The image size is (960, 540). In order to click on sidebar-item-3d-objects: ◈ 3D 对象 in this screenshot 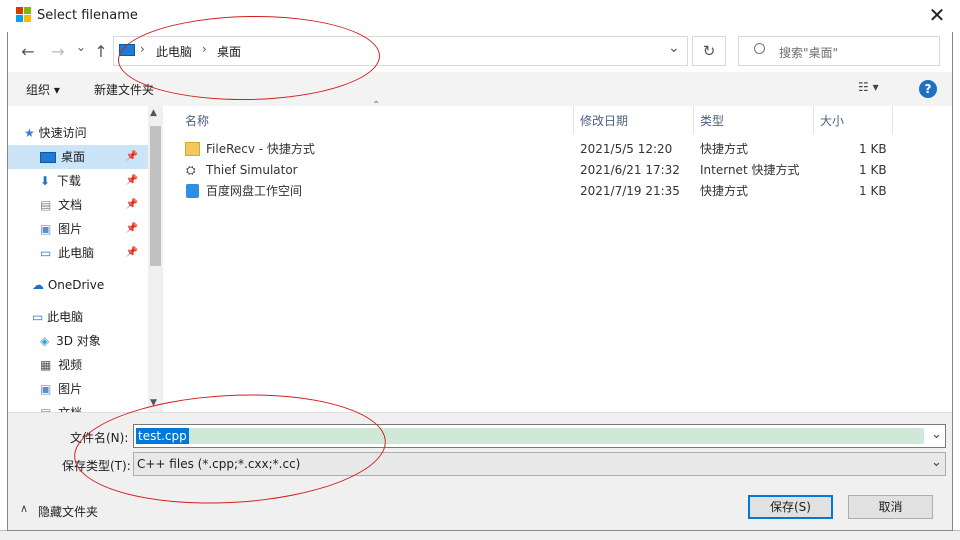, I will do `click(94, 341)`.